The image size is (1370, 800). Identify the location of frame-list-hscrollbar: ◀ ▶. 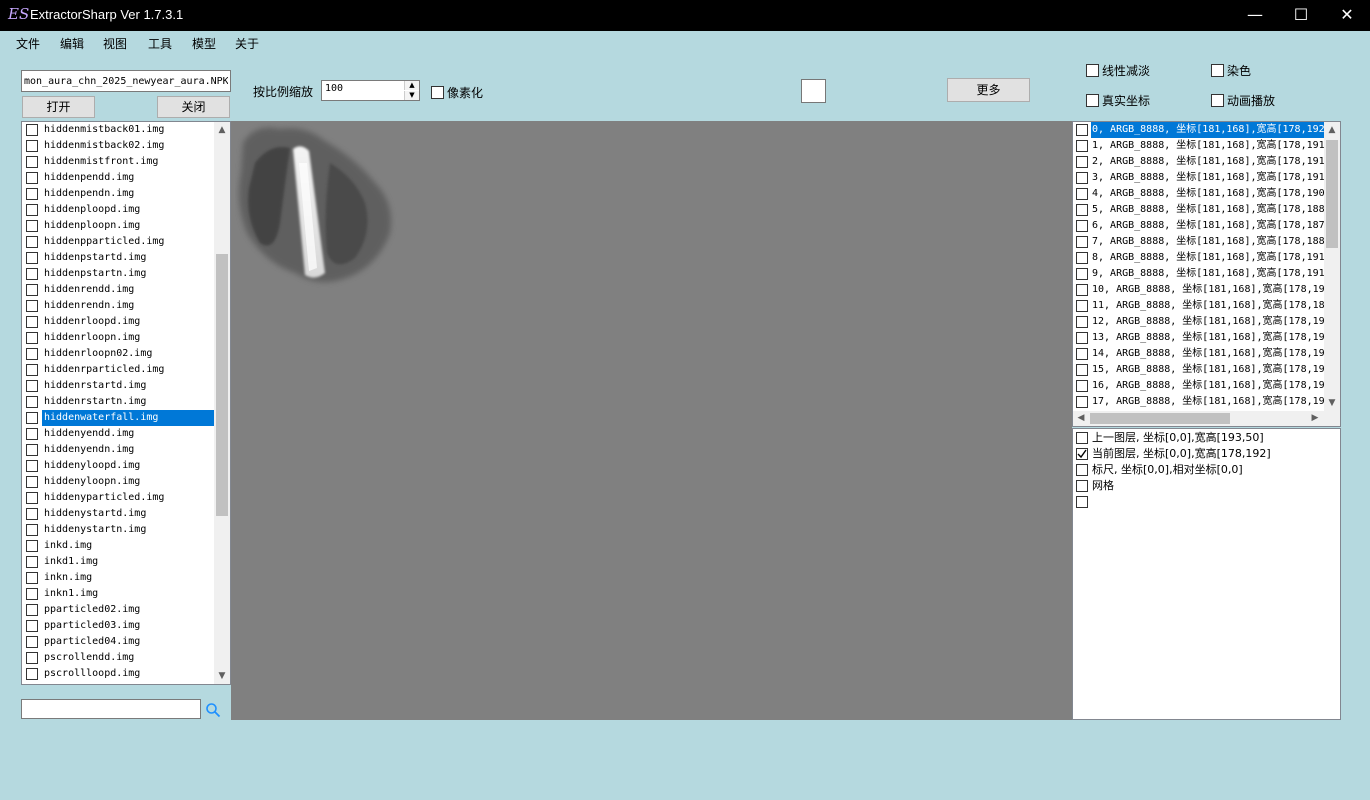
(1206, 418).